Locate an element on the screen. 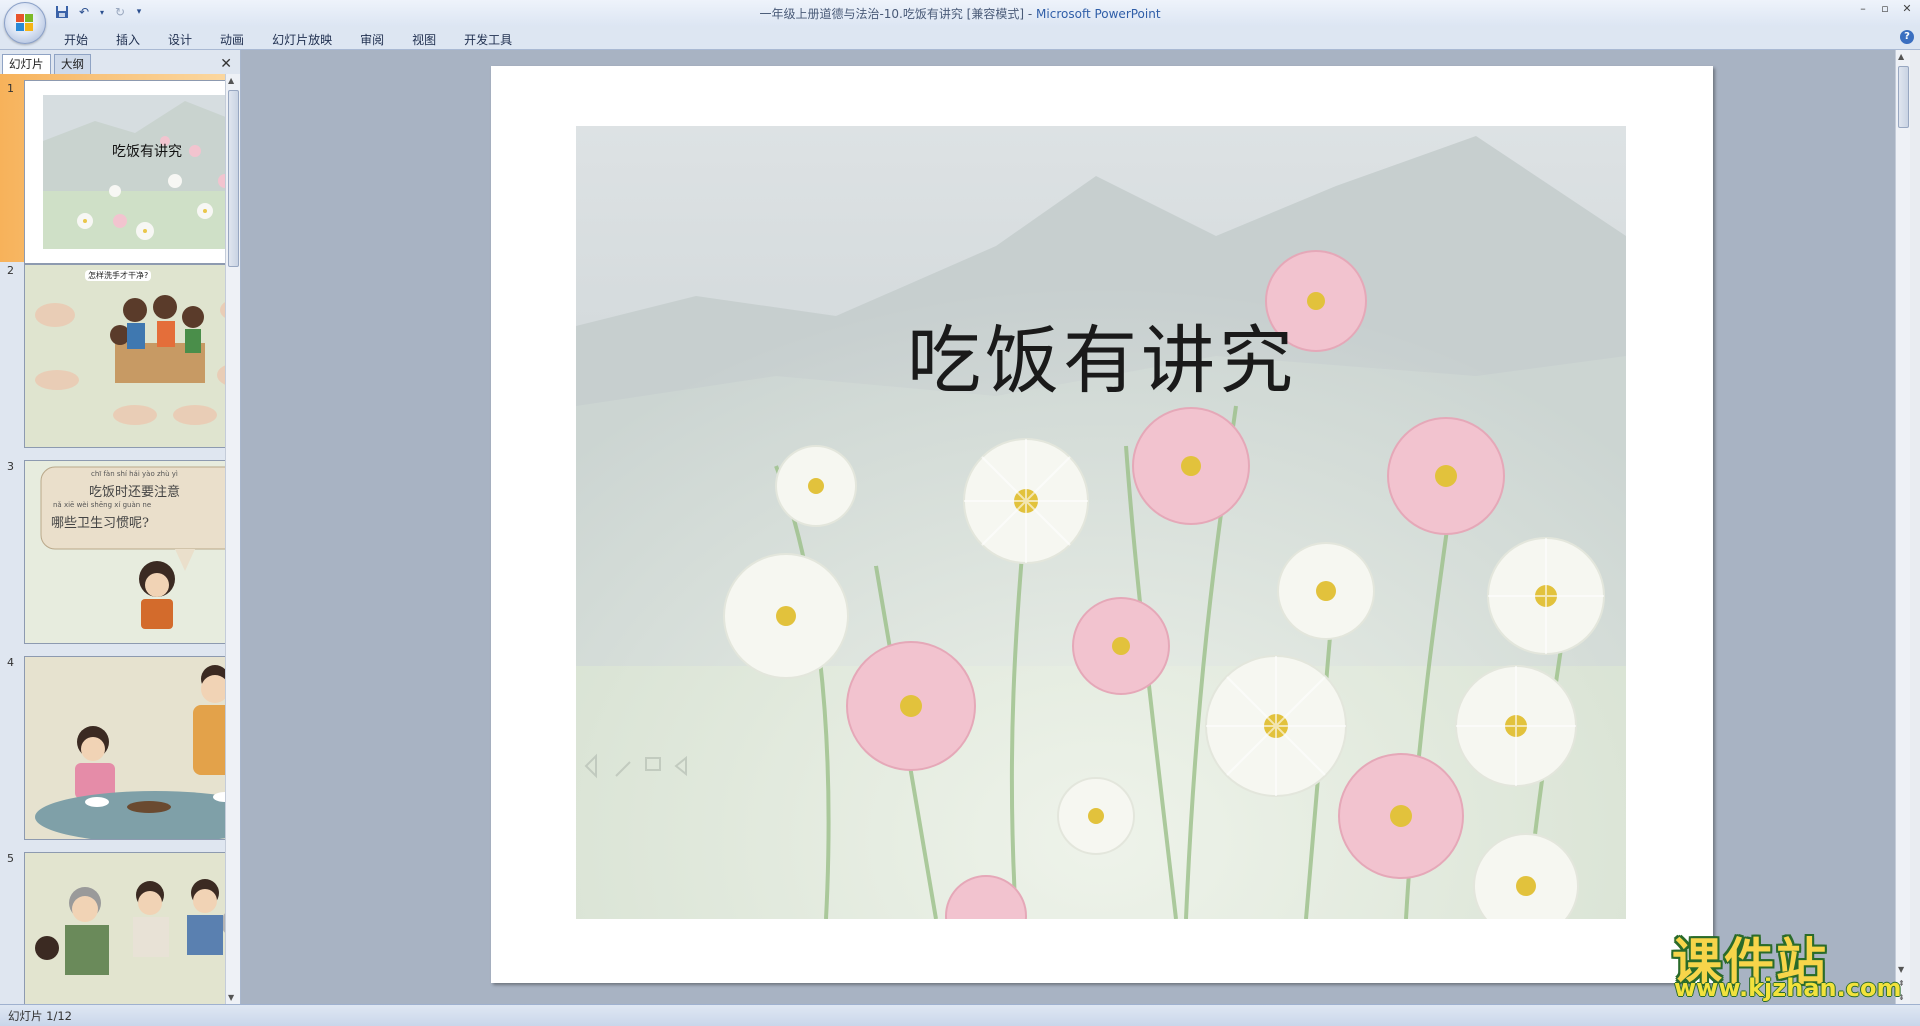 The height and width of the screenshot is (1026, 1920). tab-outline: 大纲 is located at coordinates (72, 64).